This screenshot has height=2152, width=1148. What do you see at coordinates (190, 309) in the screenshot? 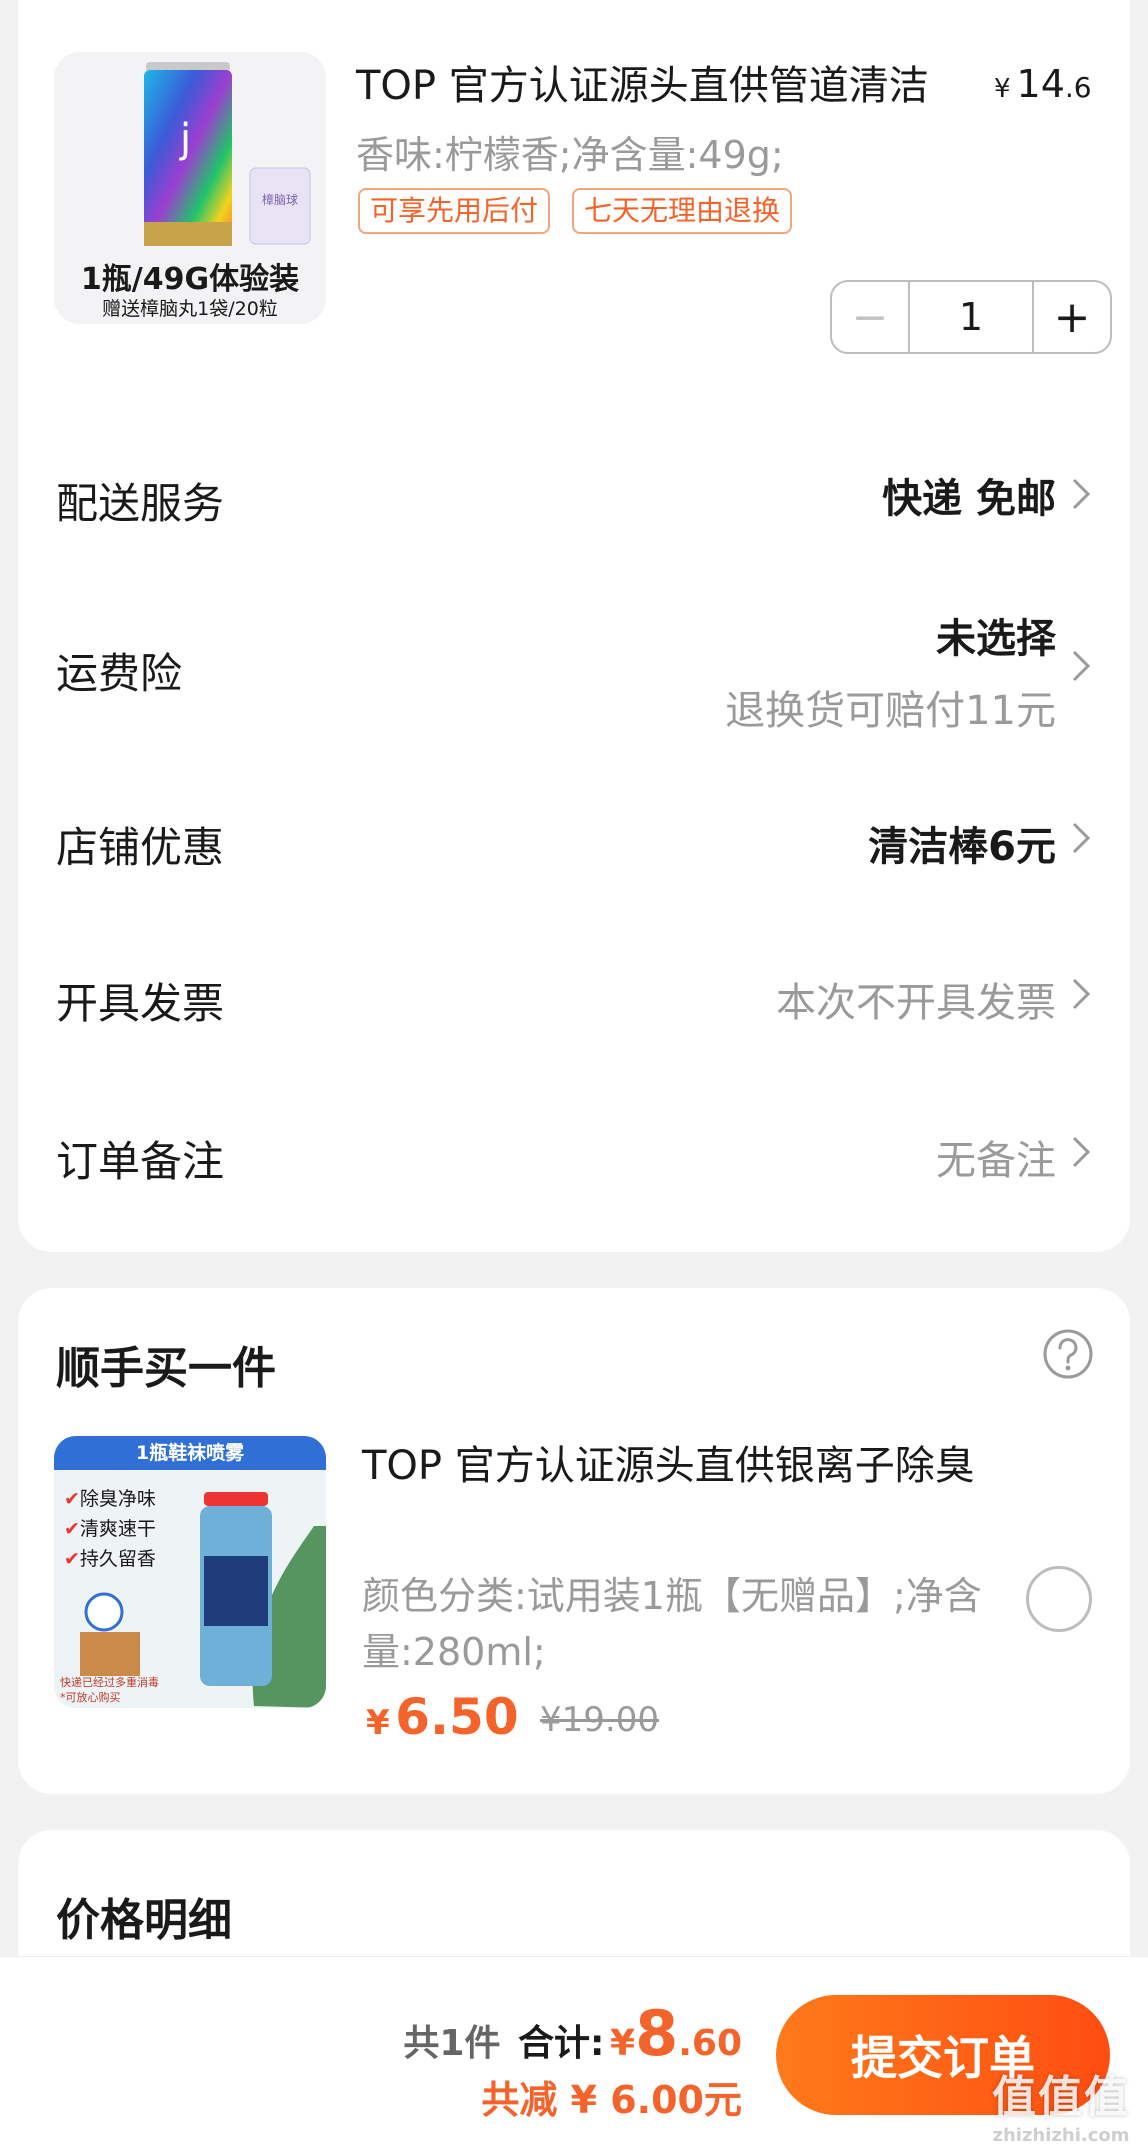
I see `image-caption-sub: 赠送樟脑丸1袋/20粒` at bounding box center [190, 309].